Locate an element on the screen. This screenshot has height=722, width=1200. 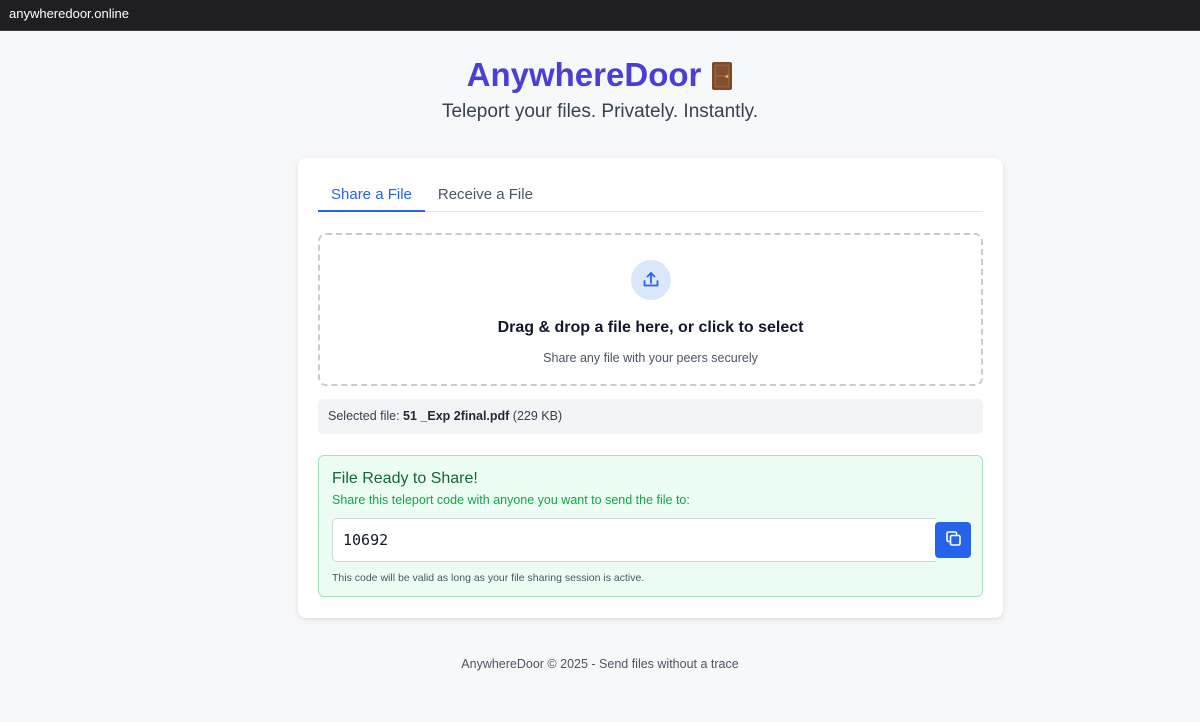
app-title: AnywhereDoor is located at coordinates (600, 75).